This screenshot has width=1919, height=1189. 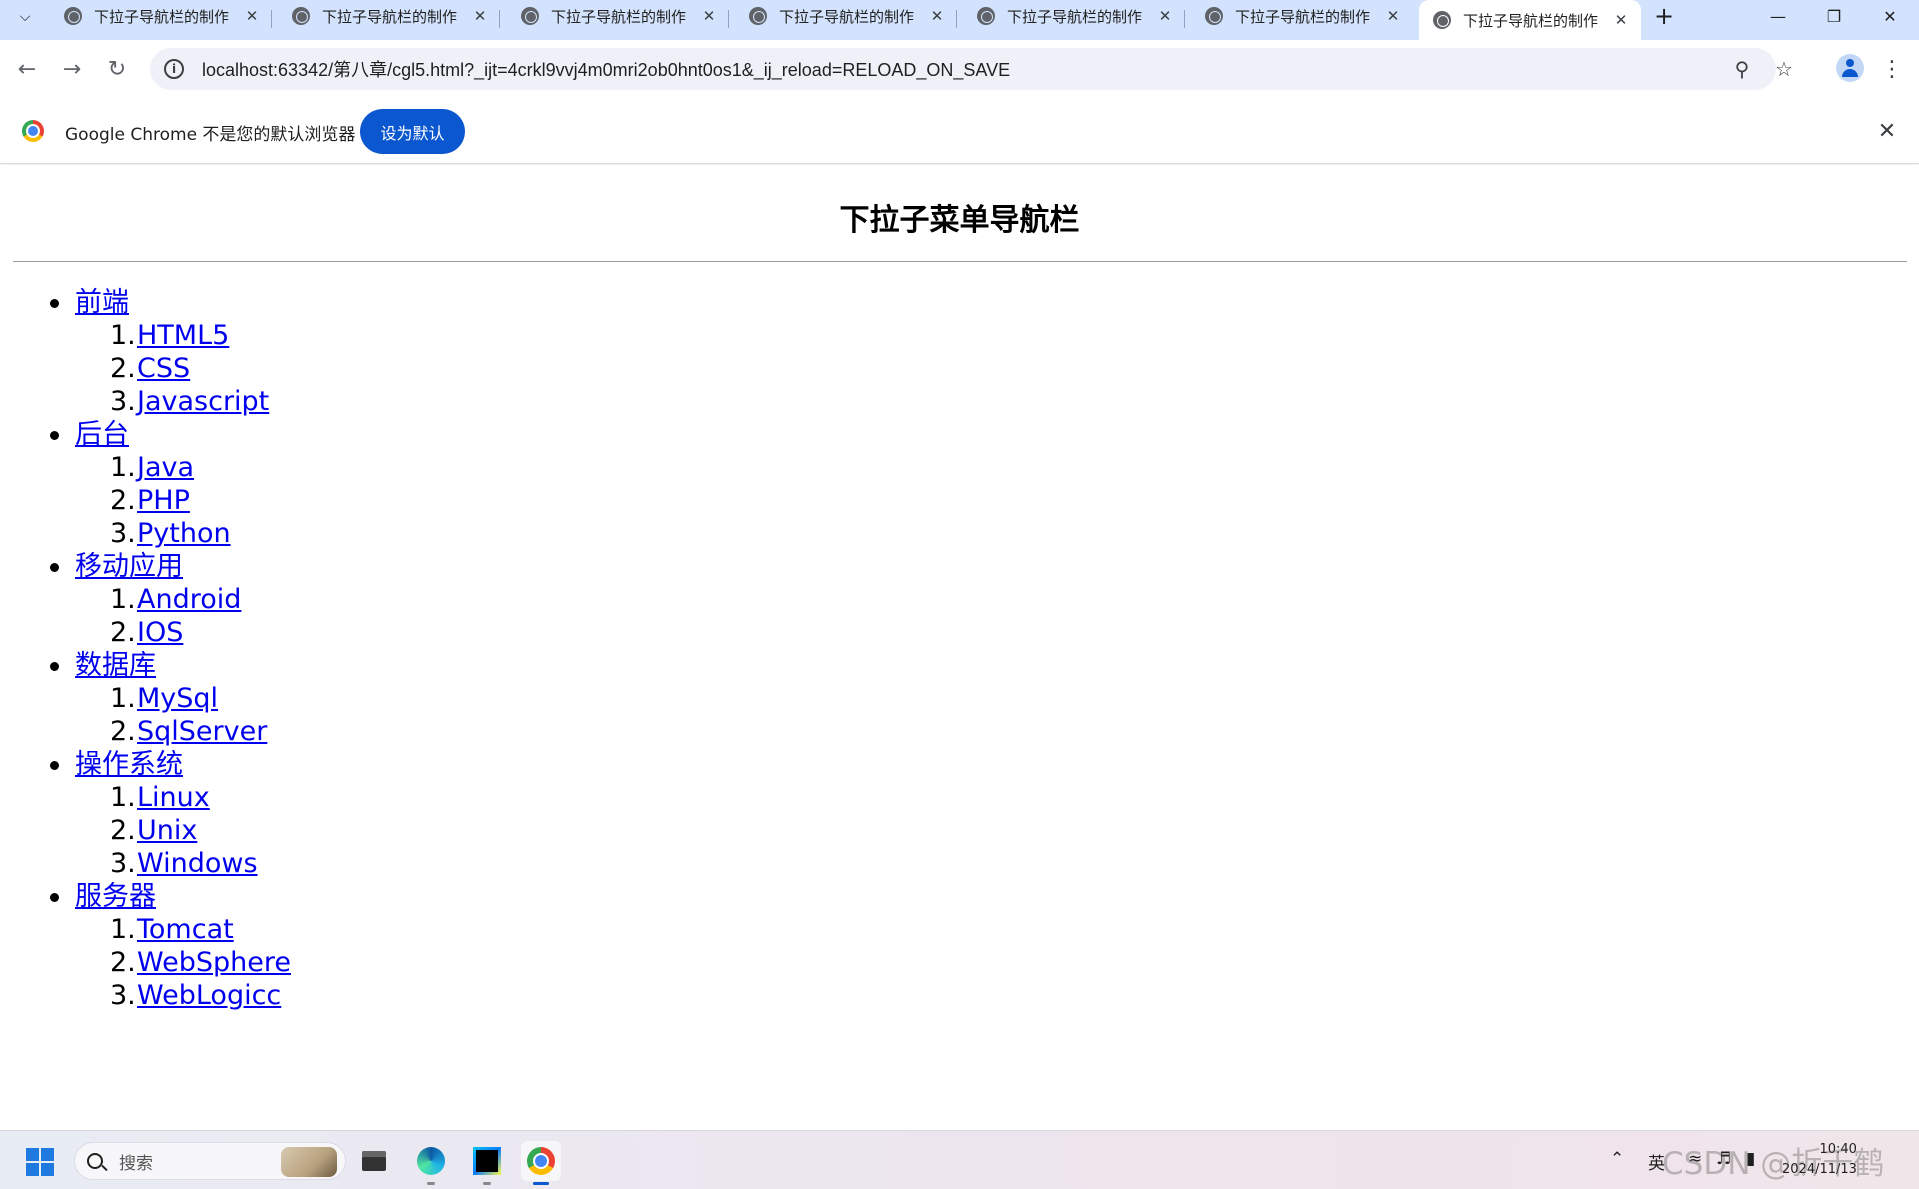 What do you see at coordinates (1617, 1159) in the screenshot?
I see `show-hidden-icons-button: ⌃` at bounding box center [1617, 1159].